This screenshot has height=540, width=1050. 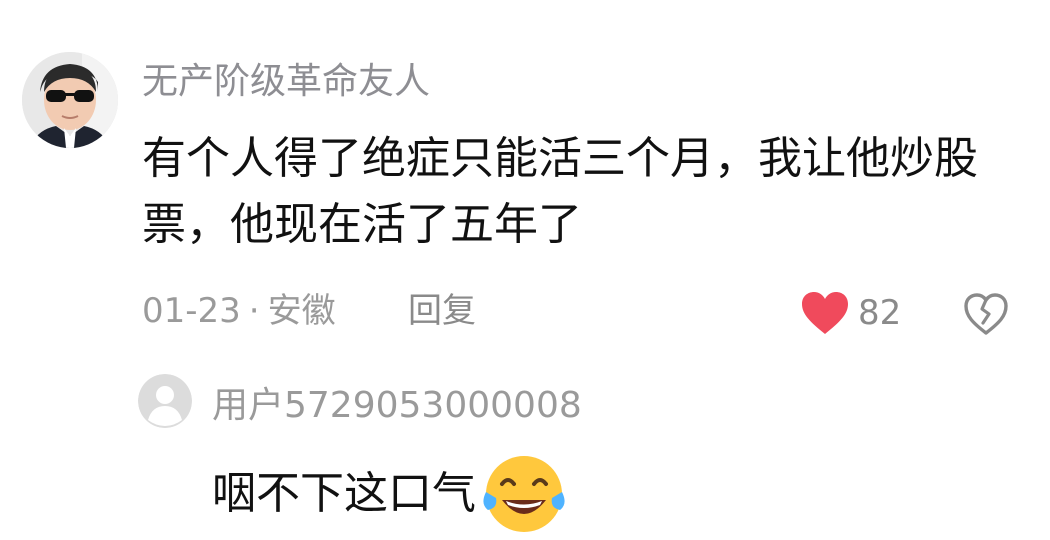 I want to click on reply-text: 咽不下这口气, so click(x=344, y=493).